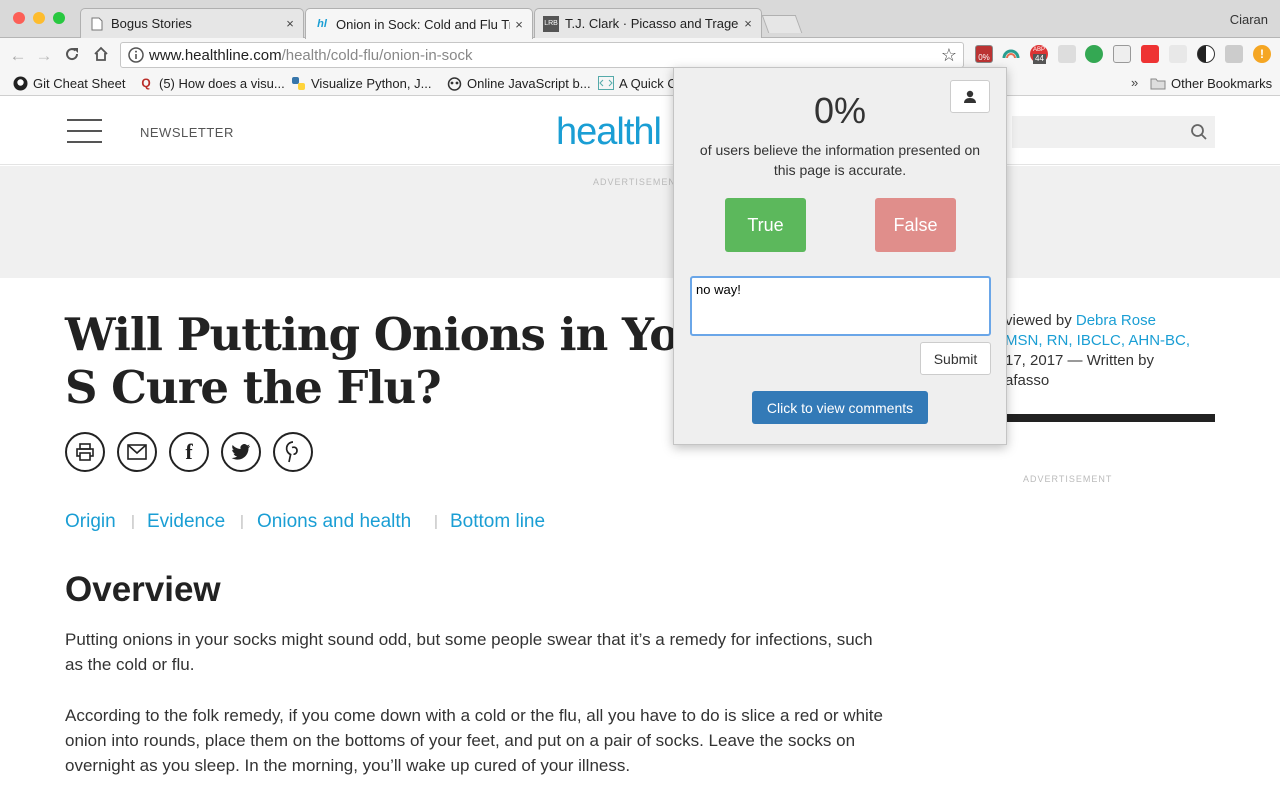 The image size is (1280, 800). What do you see at coordinates (1262, 54) in the screenshot?
I see `alert-extension-icon: !` at bounding box center [1262, 54].